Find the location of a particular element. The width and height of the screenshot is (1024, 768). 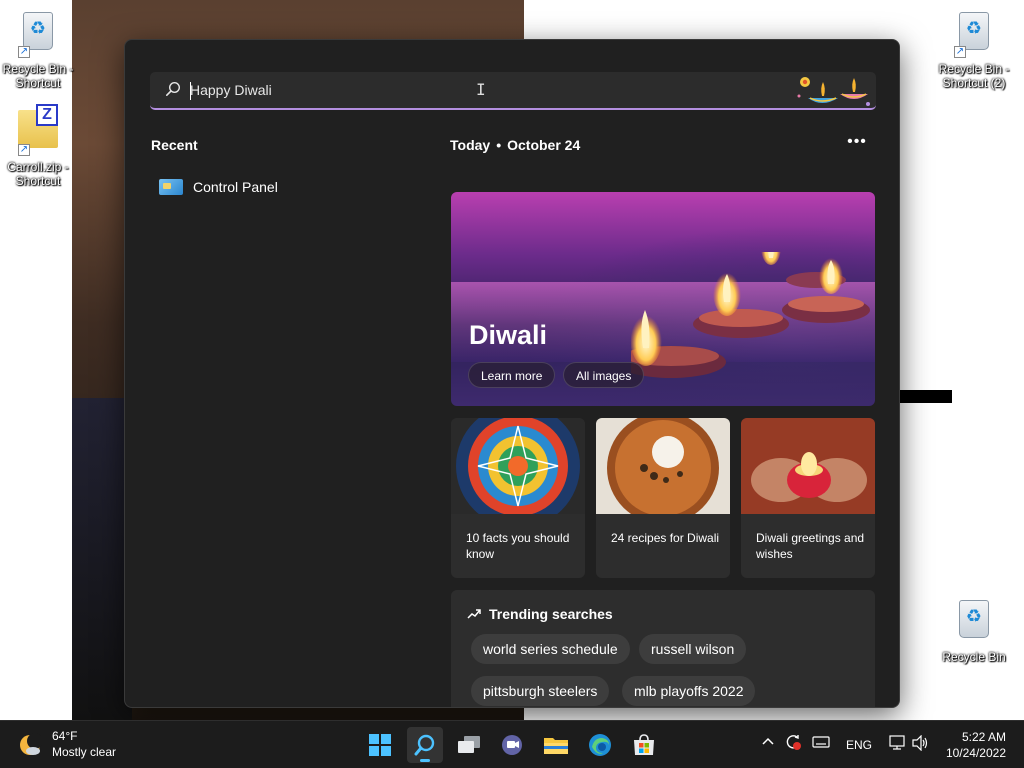

task-view-button is located at coordinates (469, 745).